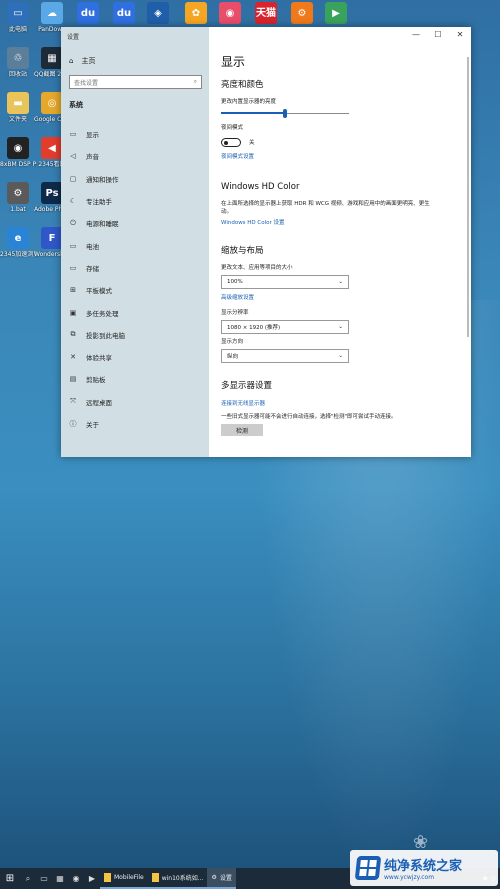 The image size is (500, 889). I want to click on desktop-icon: e 2345加速浏览器, so click(18, 242).